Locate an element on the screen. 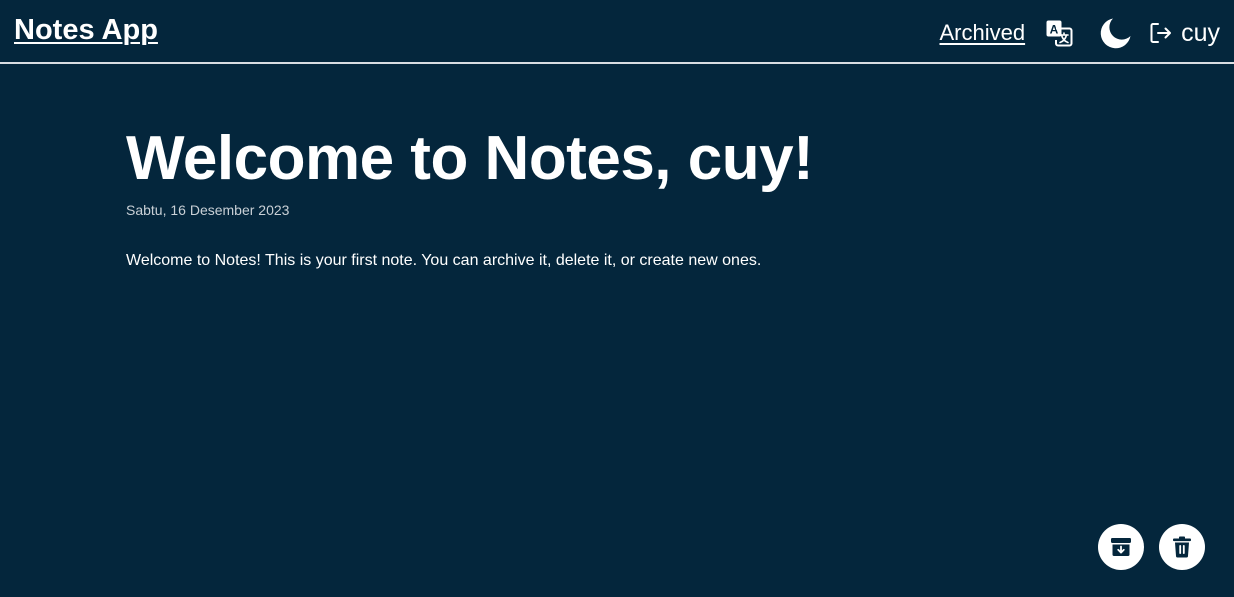  trash-icon is located at coordinates (1182, 547).